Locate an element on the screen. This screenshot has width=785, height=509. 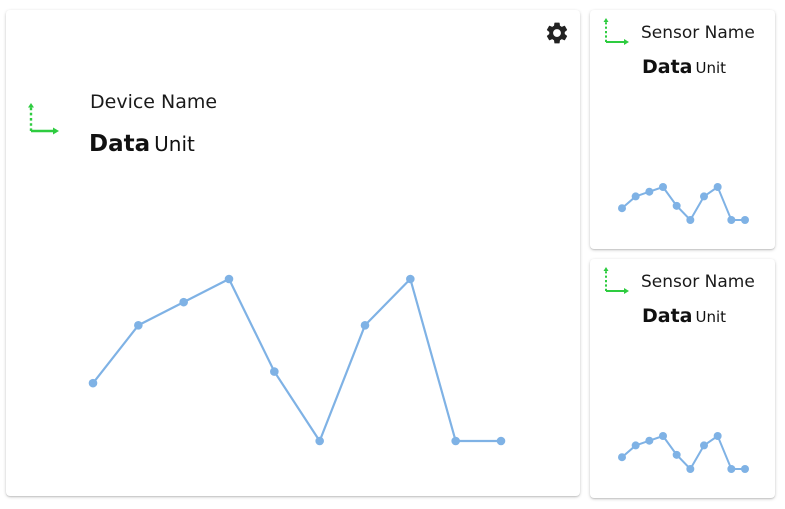
sensor-card-1: Sensor Name Data Unit is located at coordinates (682, 129).